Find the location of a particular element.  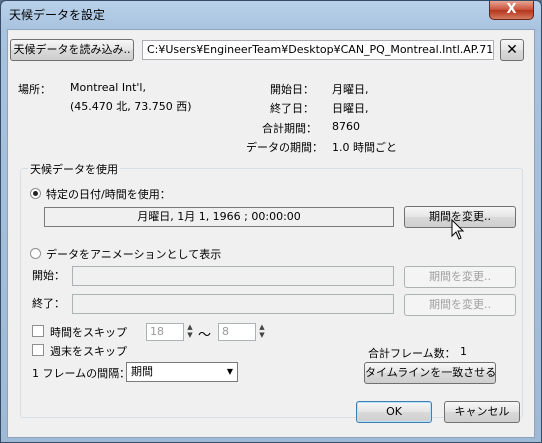

animate-start-change-button: 期間を変更.. is located at coordinates (460, 277).